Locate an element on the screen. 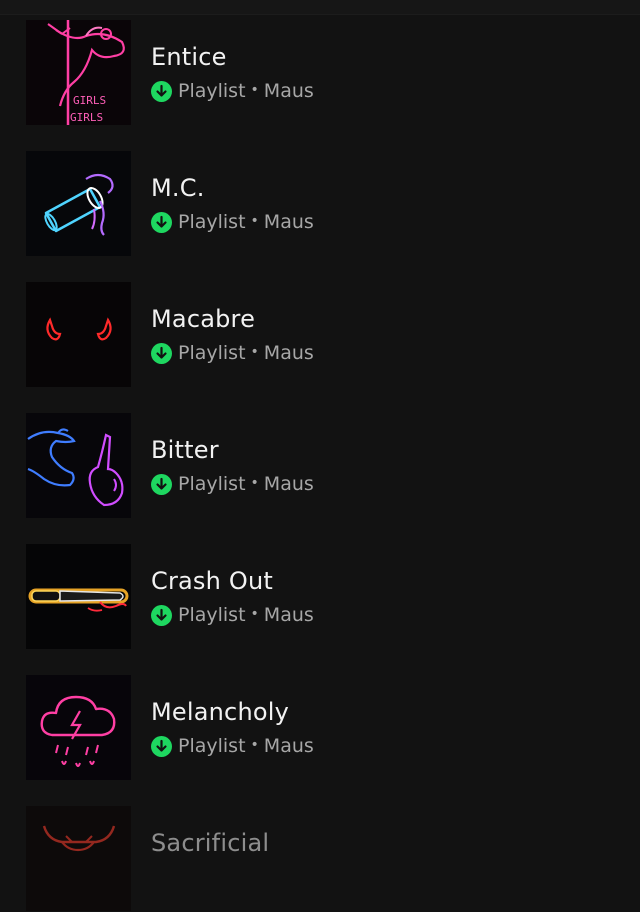 Image resolution: width=640 pixels, height=912 pixels. top-bar is located at coordinates (320, 7).